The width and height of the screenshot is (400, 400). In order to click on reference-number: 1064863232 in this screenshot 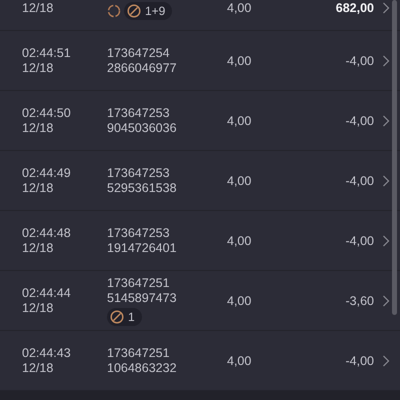, I will do `click(142, 368)`.